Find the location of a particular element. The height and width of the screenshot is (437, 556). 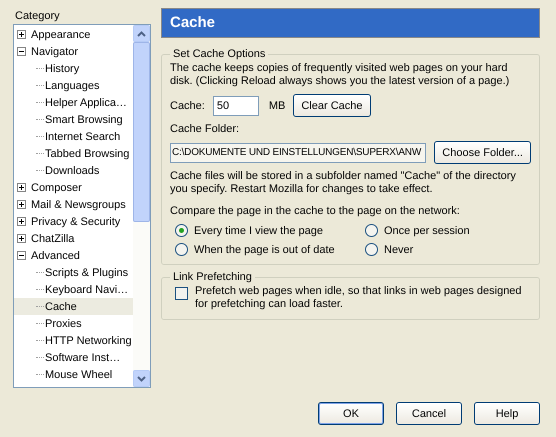

clear-cache-button: Clear Cache is located at coordinates (331, 105).